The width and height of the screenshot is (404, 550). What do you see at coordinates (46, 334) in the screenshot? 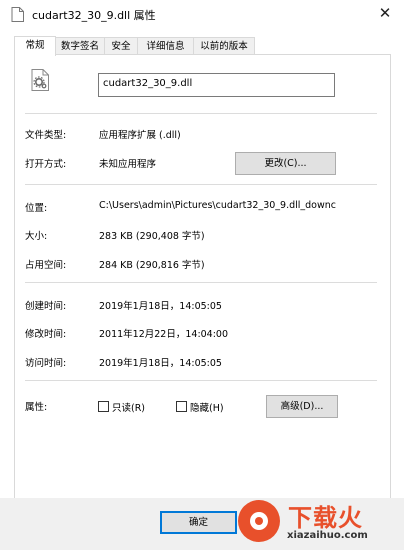
I see `modified-label: 修改时间:` at bounding box center [46, 334].